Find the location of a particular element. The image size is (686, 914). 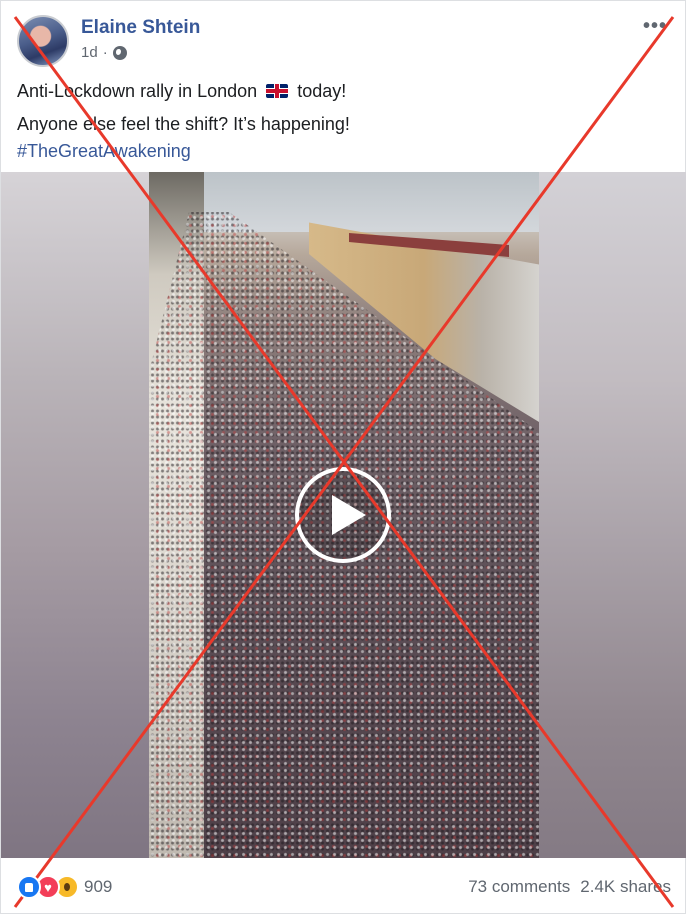

hashtag-link: #TheGreatAwakening is located at coordinates (342, 151).